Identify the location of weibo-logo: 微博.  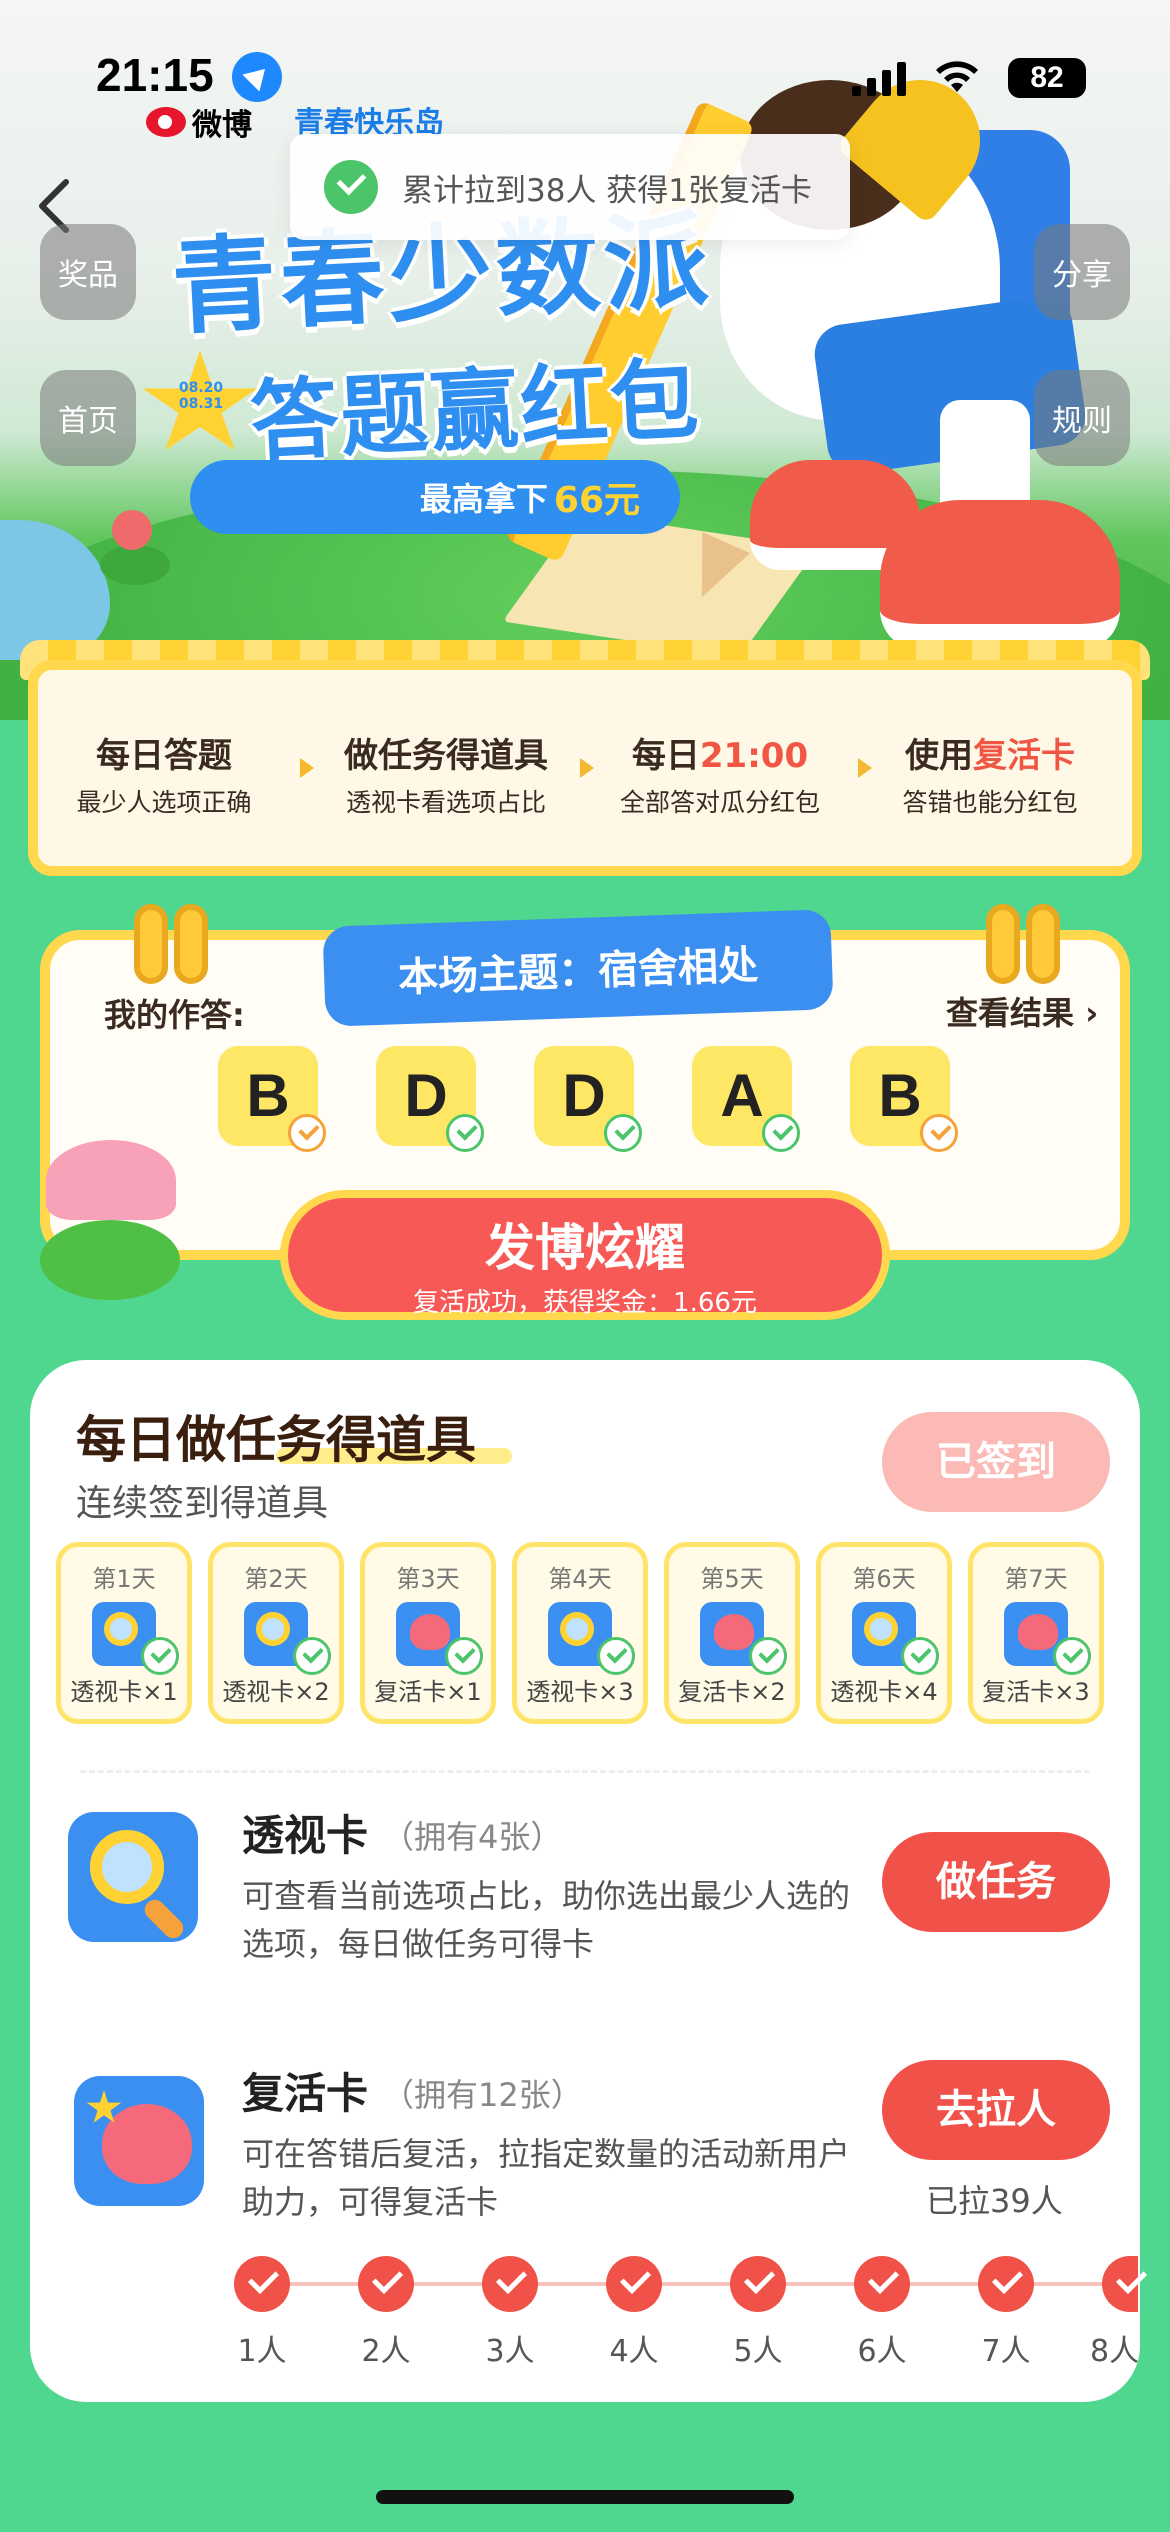
(199, 122).